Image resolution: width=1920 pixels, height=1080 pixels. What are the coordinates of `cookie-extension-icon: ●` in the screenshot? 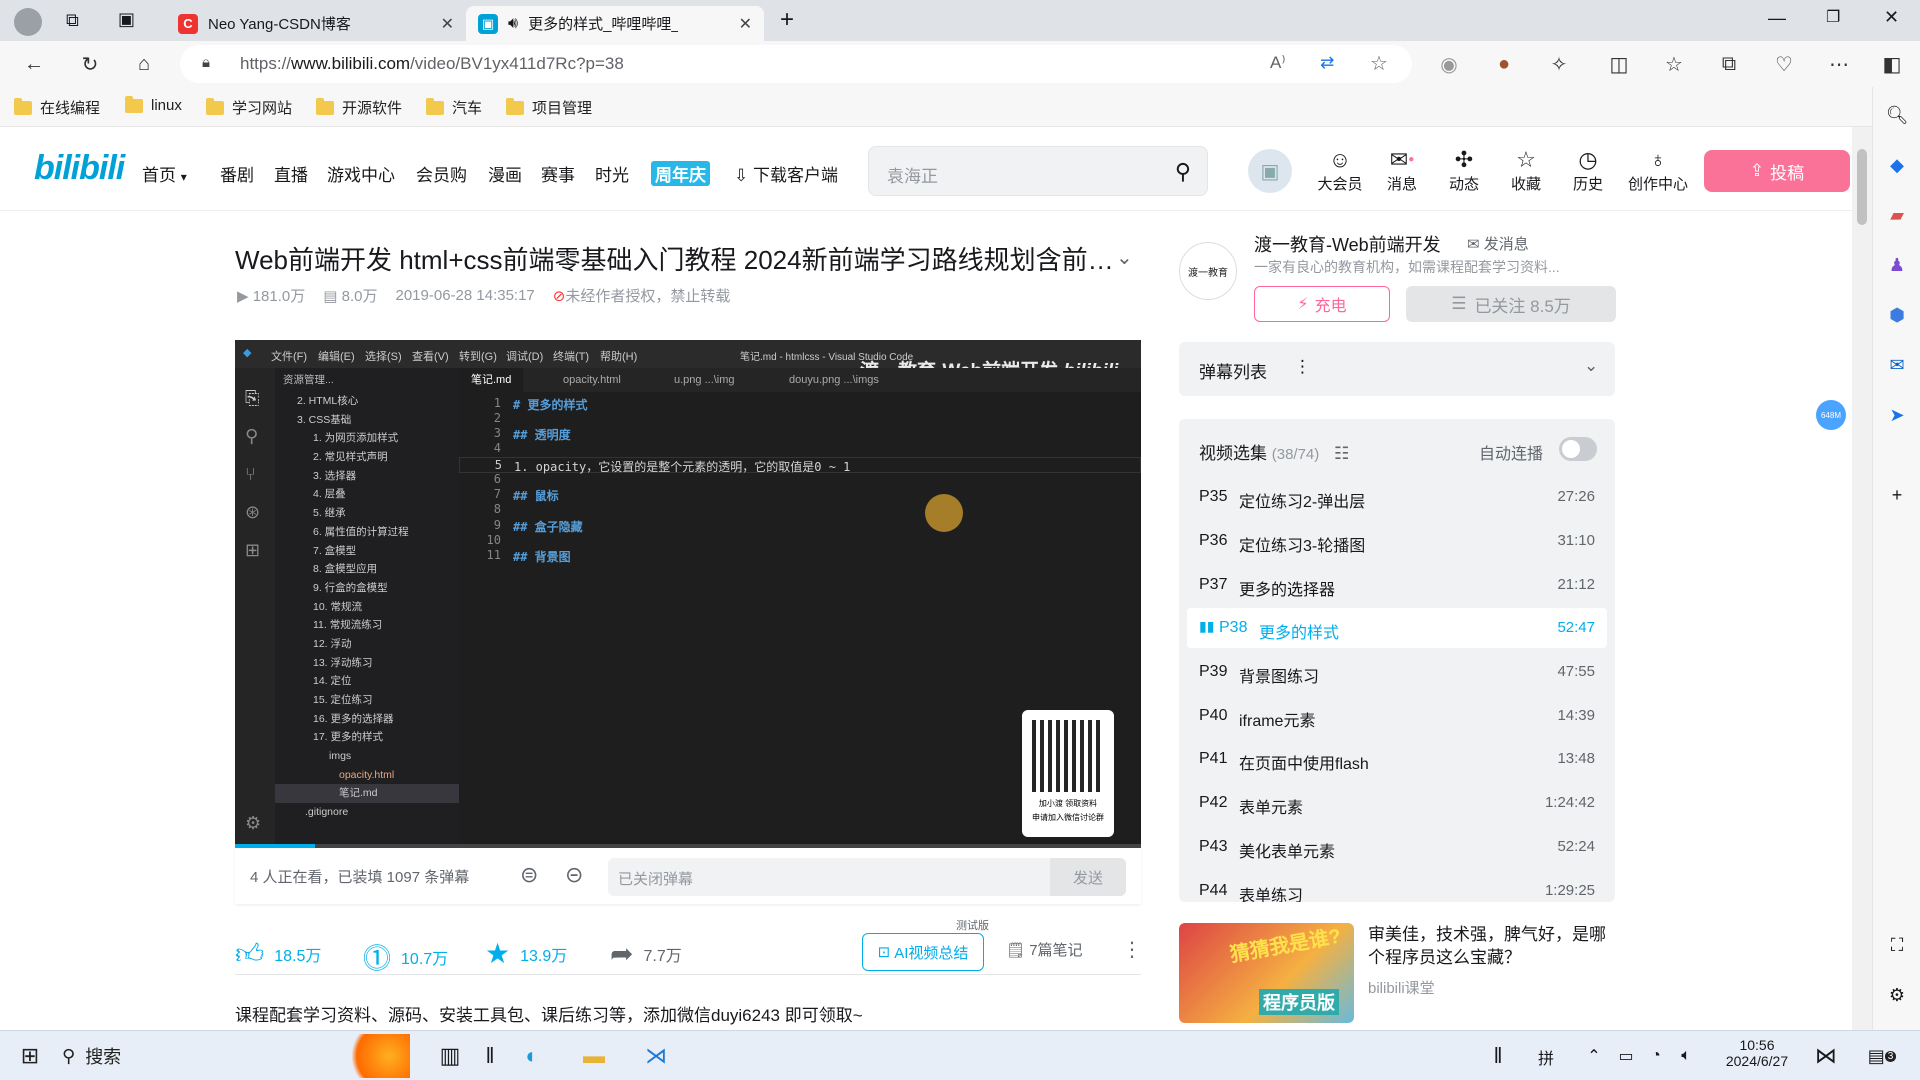 It's located at (1504, 64).